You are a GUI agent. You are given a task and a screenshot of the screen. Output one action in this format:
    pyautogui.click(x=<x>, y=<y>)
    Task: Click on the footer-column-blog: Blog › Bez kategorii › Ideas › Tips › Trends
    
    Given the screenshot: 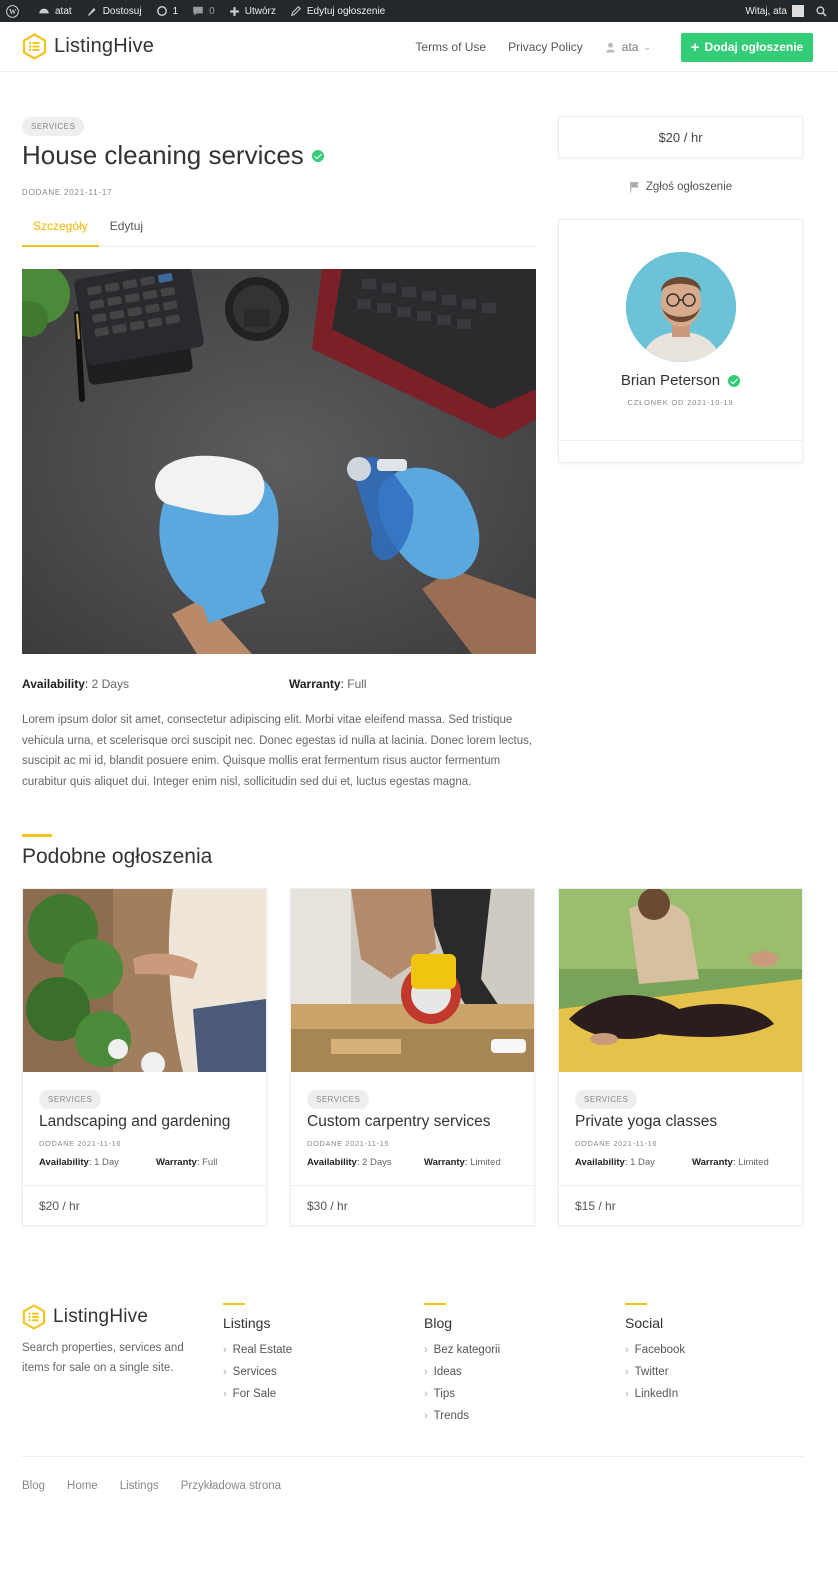 What is the action you would take?
    pyautogui.click(x=462, y=1365)
    